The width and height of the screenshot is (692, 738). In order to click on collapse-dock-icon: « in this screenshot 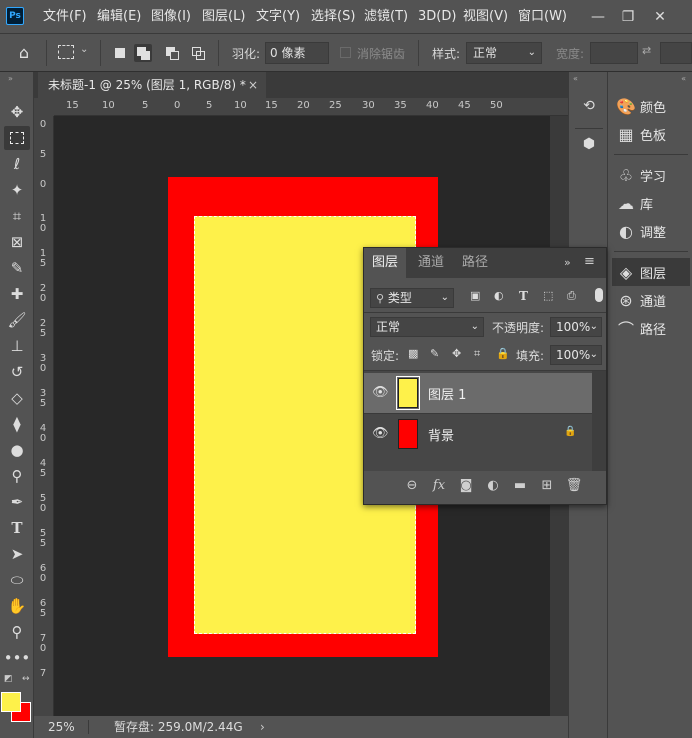, I will do `click(575, 78)`.